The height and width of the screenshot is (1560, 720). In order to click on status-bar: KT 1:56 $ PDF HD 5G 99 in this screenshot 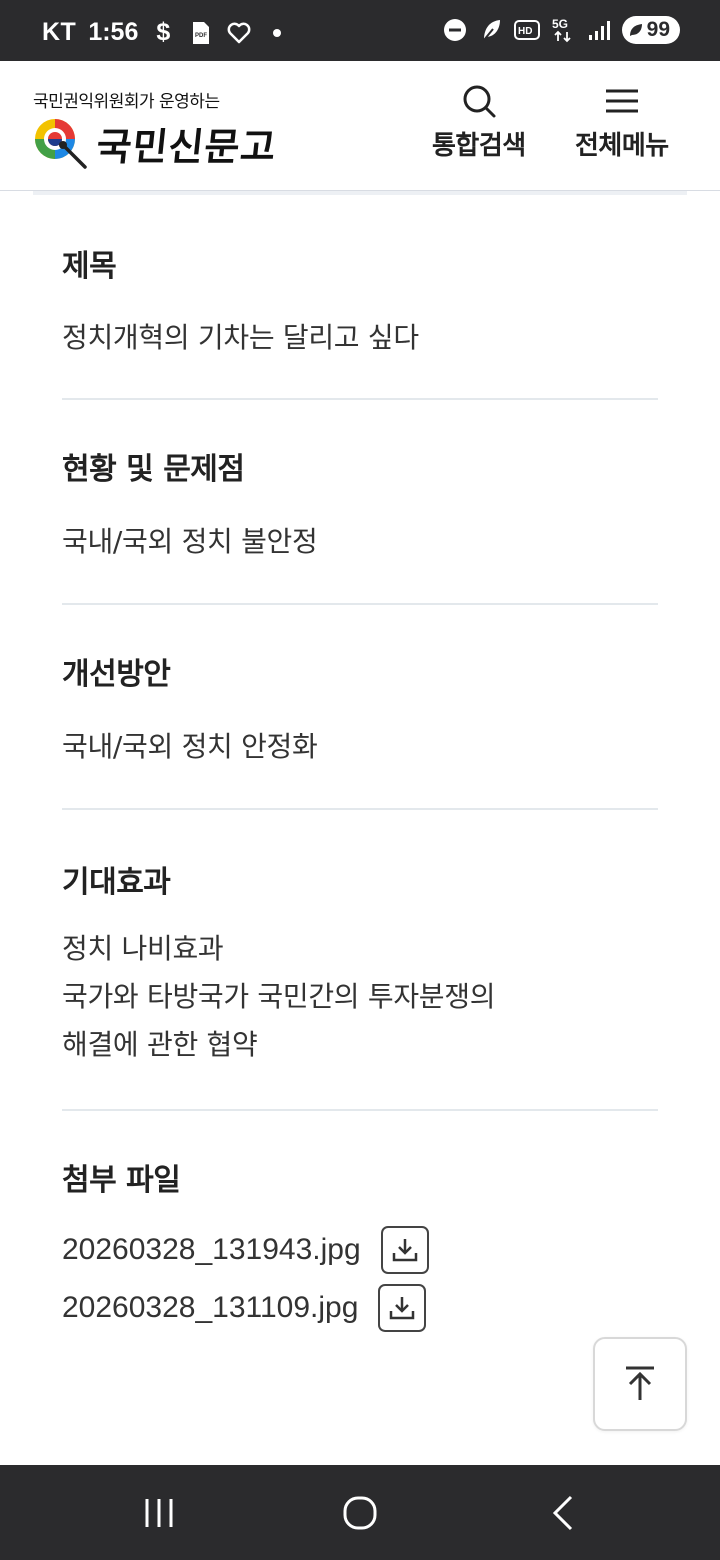, I will do `click(360, 30)`.